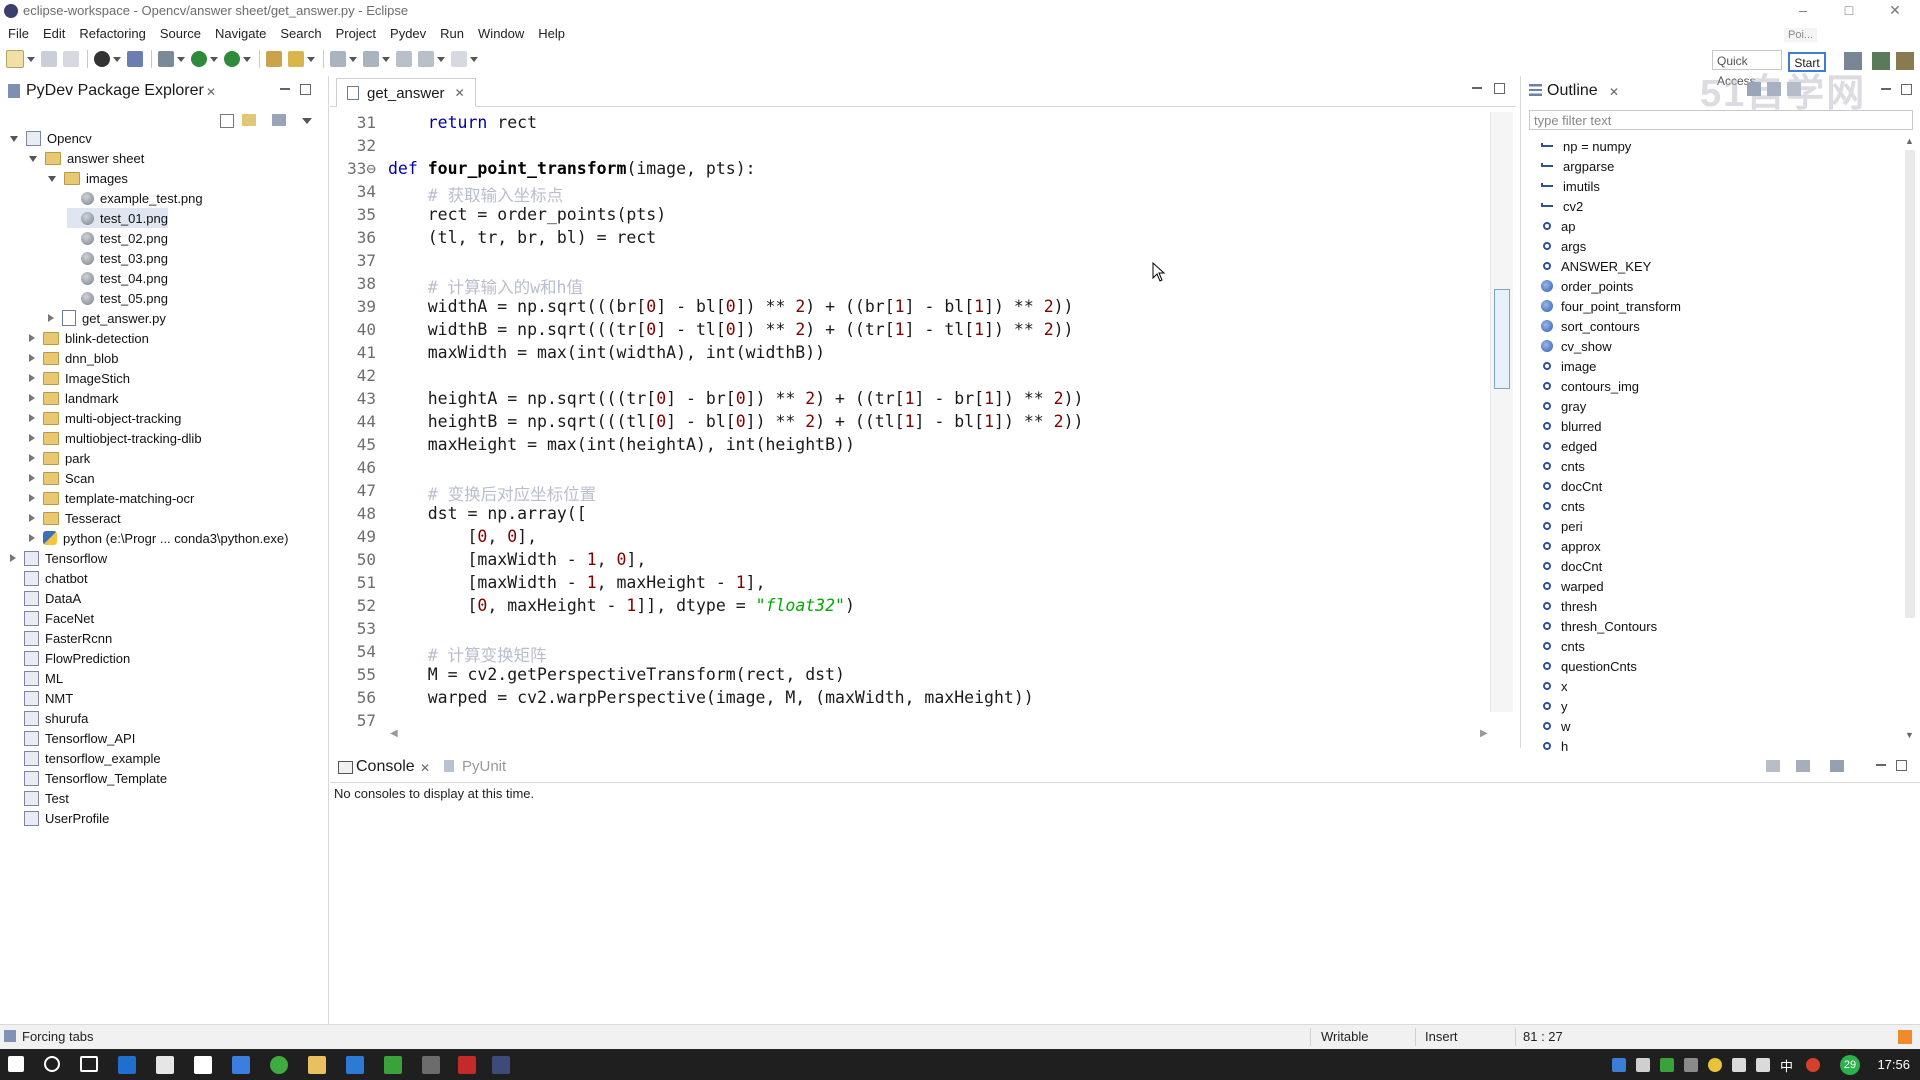  I want to click on pyunit-tab-label: PyUnit, so click(484, 766).